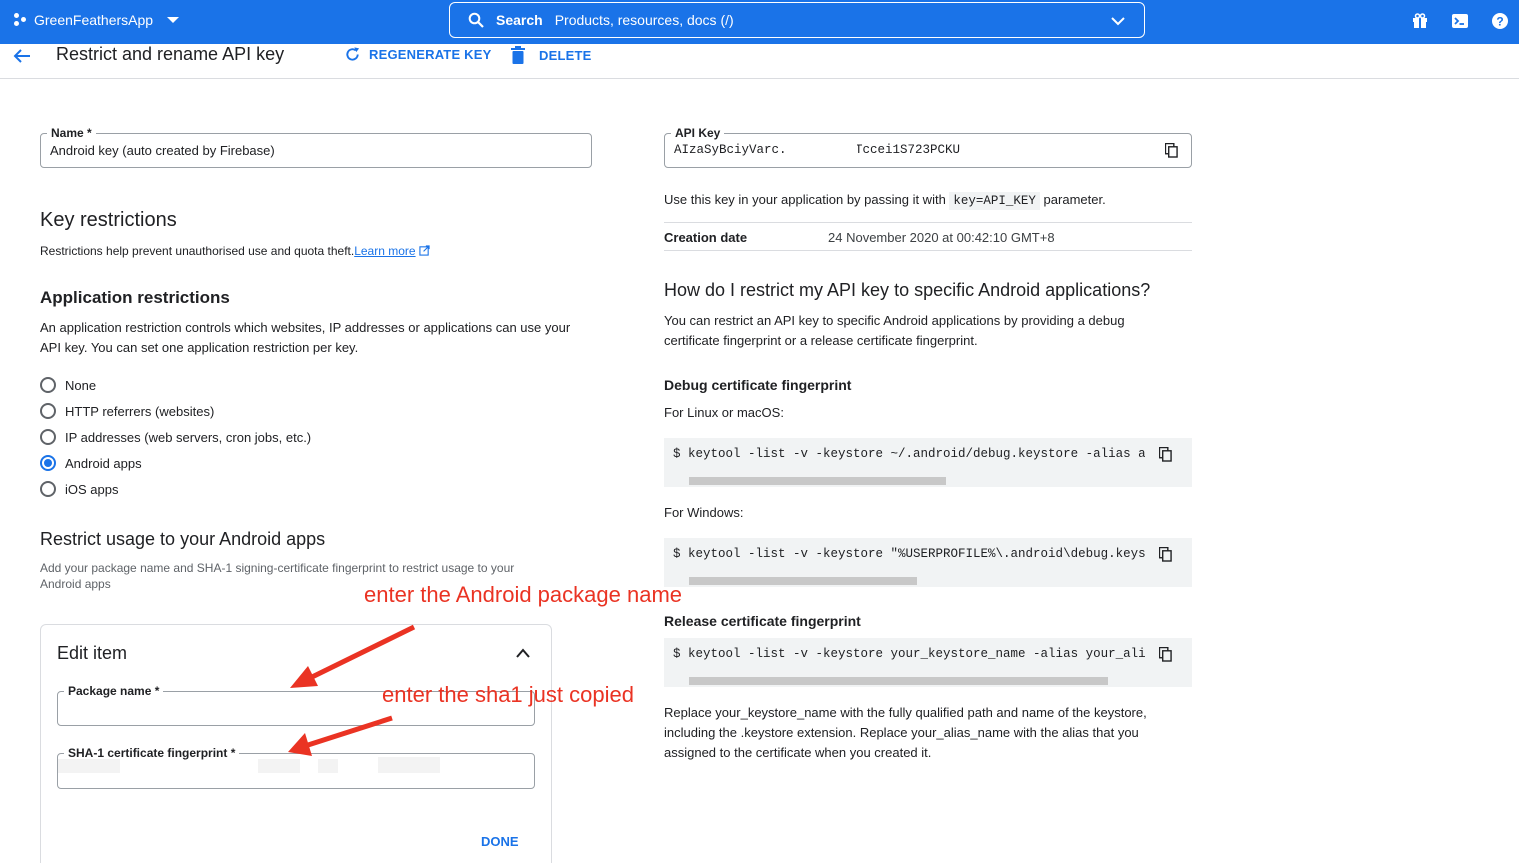 Image resolution: width=1519 pixels, height=863 pixels. Describe the element at coordinates (500, 841) in the screenshot. I see `done-button: DONE` at that location.